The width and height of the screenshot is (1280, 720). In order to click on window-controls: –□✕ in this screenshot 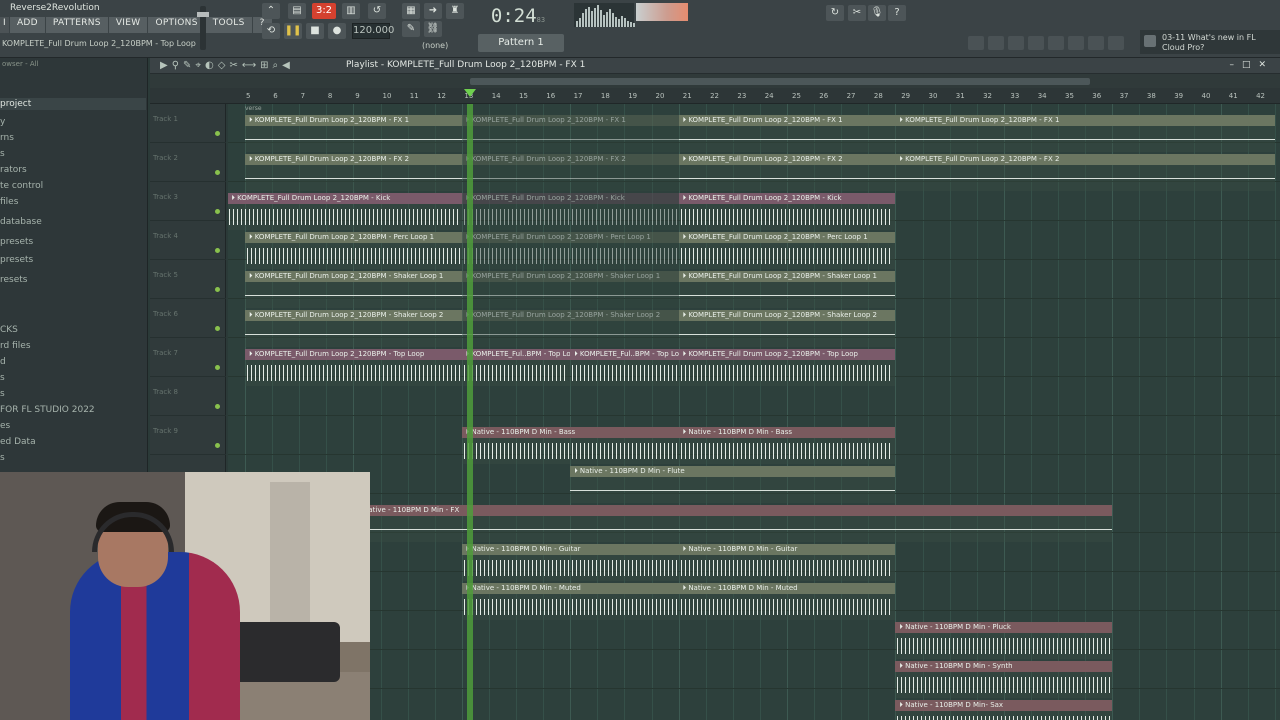, I will do `click(1251, 65)`.